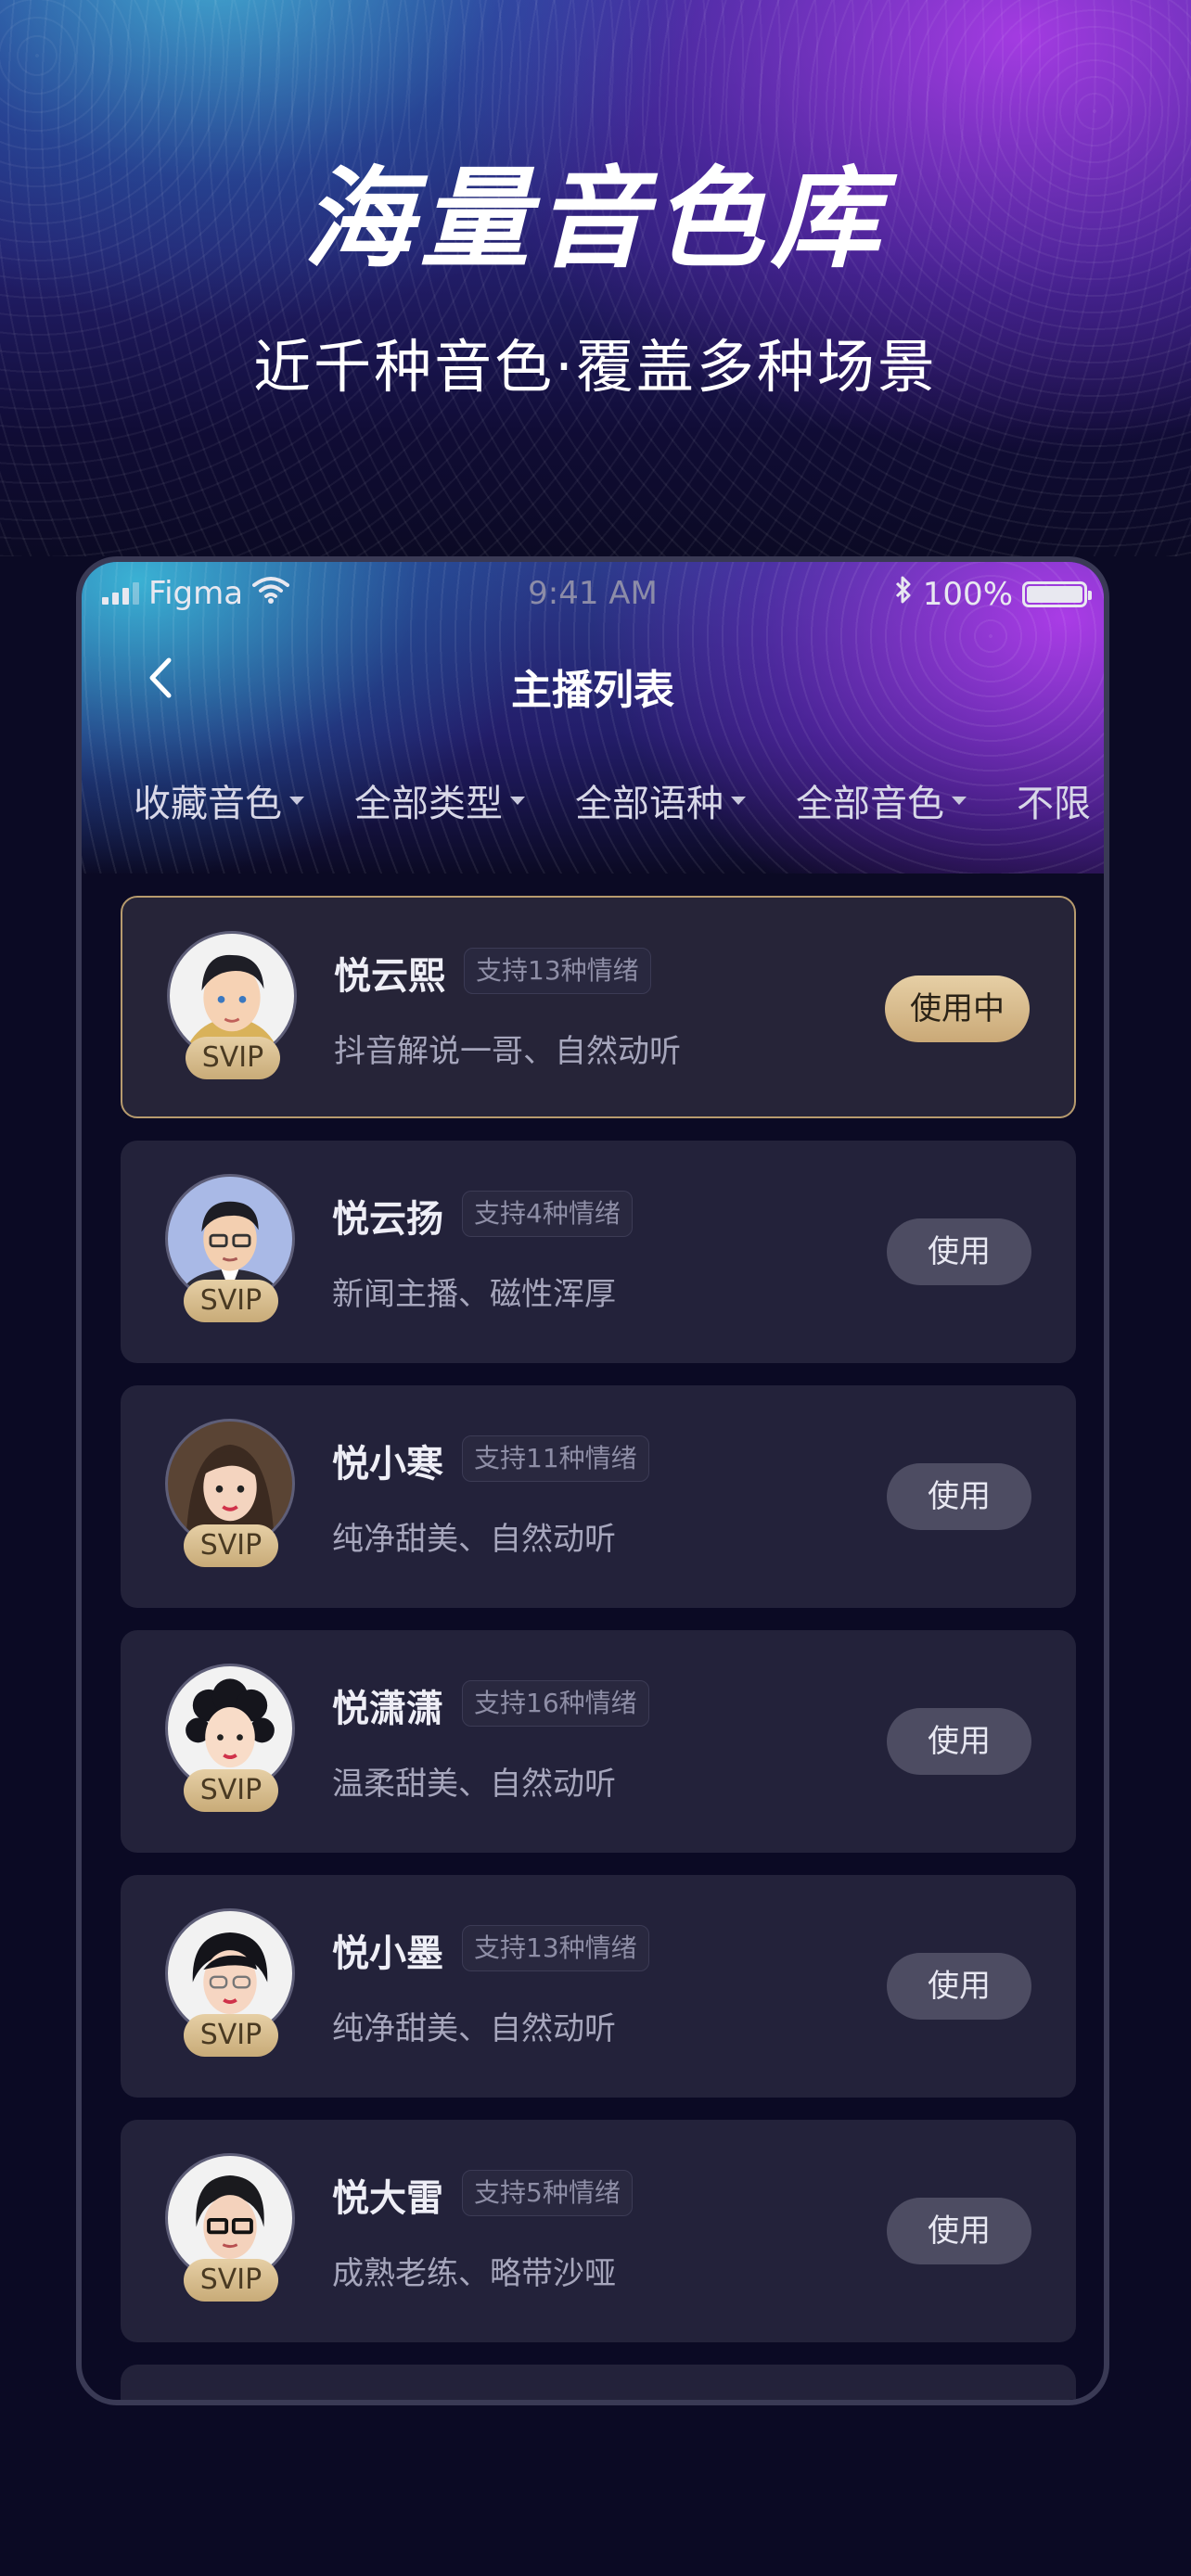 This screenshot has height=2576, width=1191. What do you see at coordinates (598, 1741) in the screenshot?
I see `voice-card: SVIP 悦潇潇 支持16种情绪 温柔甜美、自然动听 使用` at bounding box center [598, 1741].